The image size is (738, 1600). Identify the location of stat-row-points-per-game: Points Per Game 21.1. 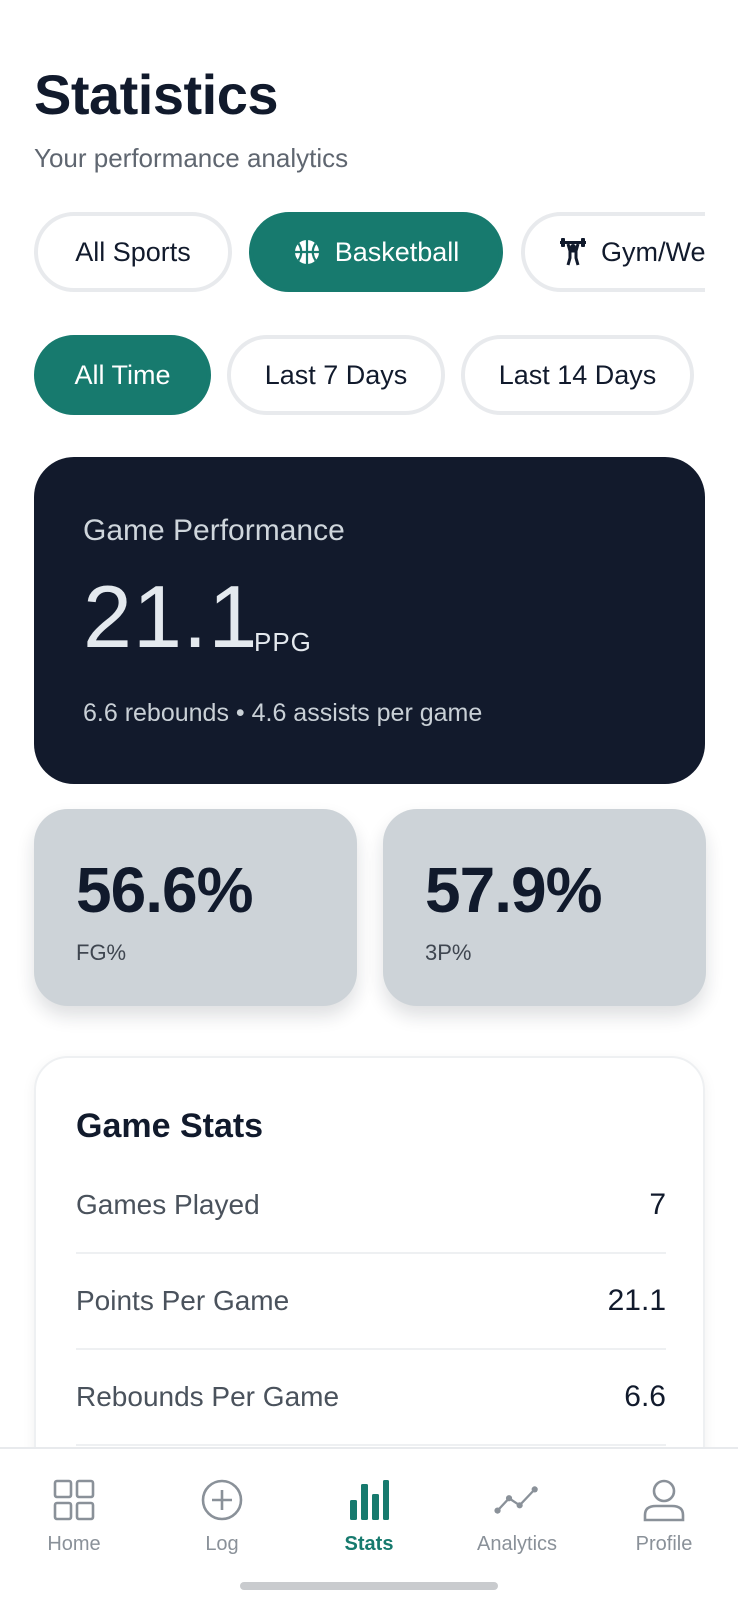
(371, 1302).